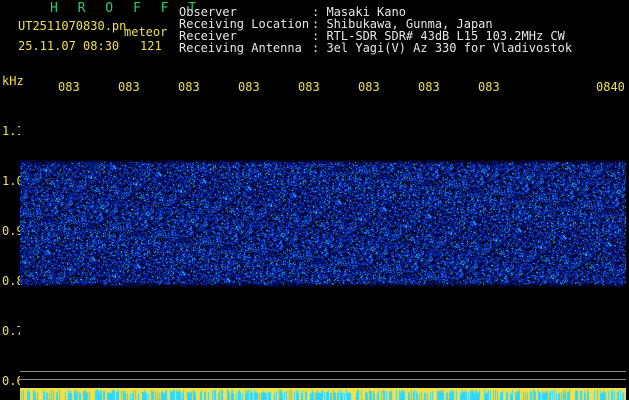 Image resolution: width=629 pixels, height=400 pixels. Describe the element at coordinates (69, 46) in the screenshot. I see `datetime: 25.11.07 08:30` at that location.